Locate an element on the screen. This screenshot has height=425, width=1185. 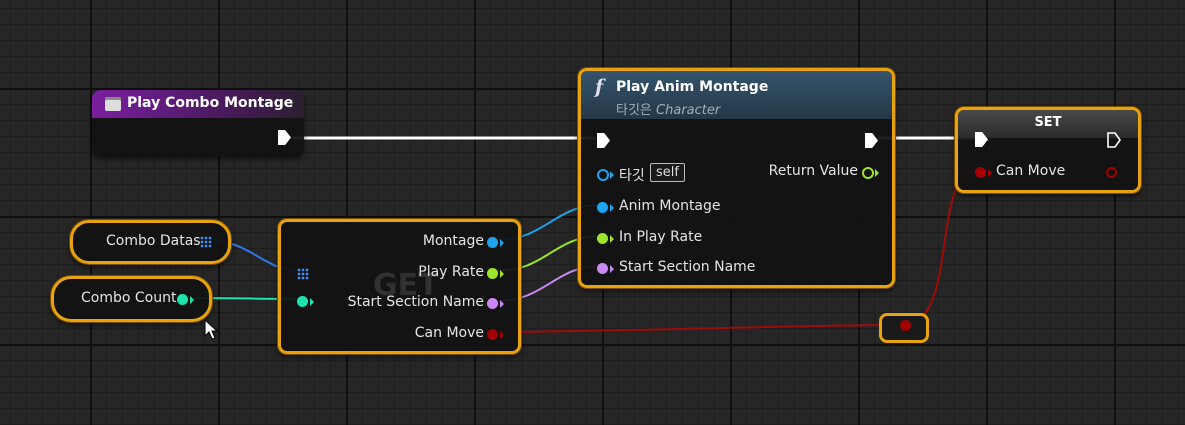
combo-datas-variable-node: Combo Datas is located at coordinates (150, 242).